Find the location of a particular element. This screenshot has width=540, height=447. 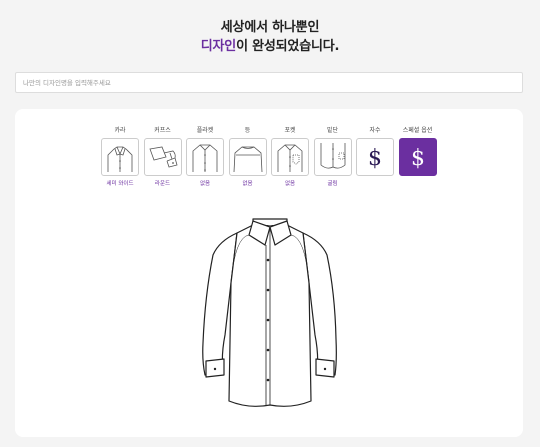

option-category: 등 is located at coordinates (247, 130).